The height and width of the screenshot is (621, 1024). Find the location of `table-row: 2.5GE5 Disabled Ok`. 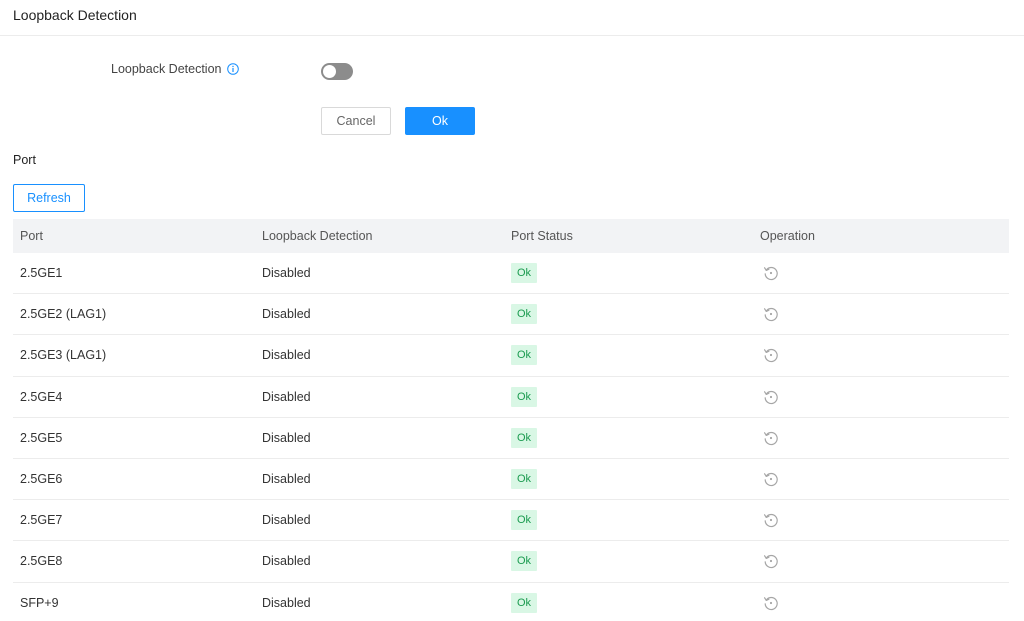

table-row: 2.5GE5 Disabled Ok is located at coordinates (511, 438).